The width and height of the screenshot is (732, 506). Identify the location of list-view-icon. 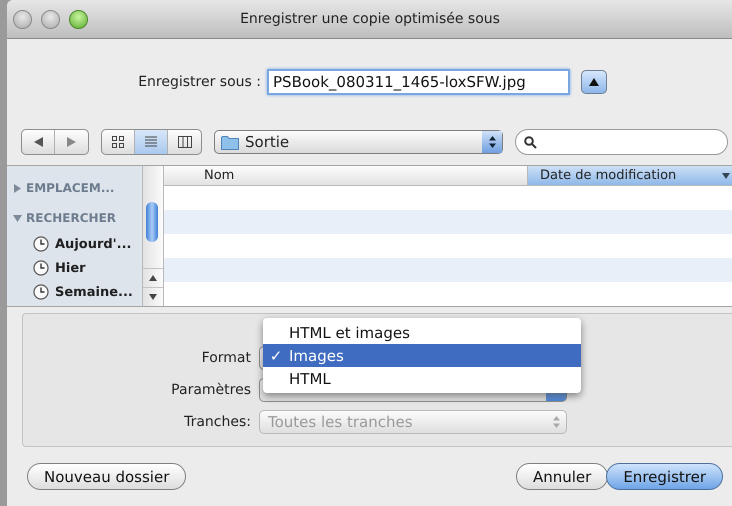
(151, 141).